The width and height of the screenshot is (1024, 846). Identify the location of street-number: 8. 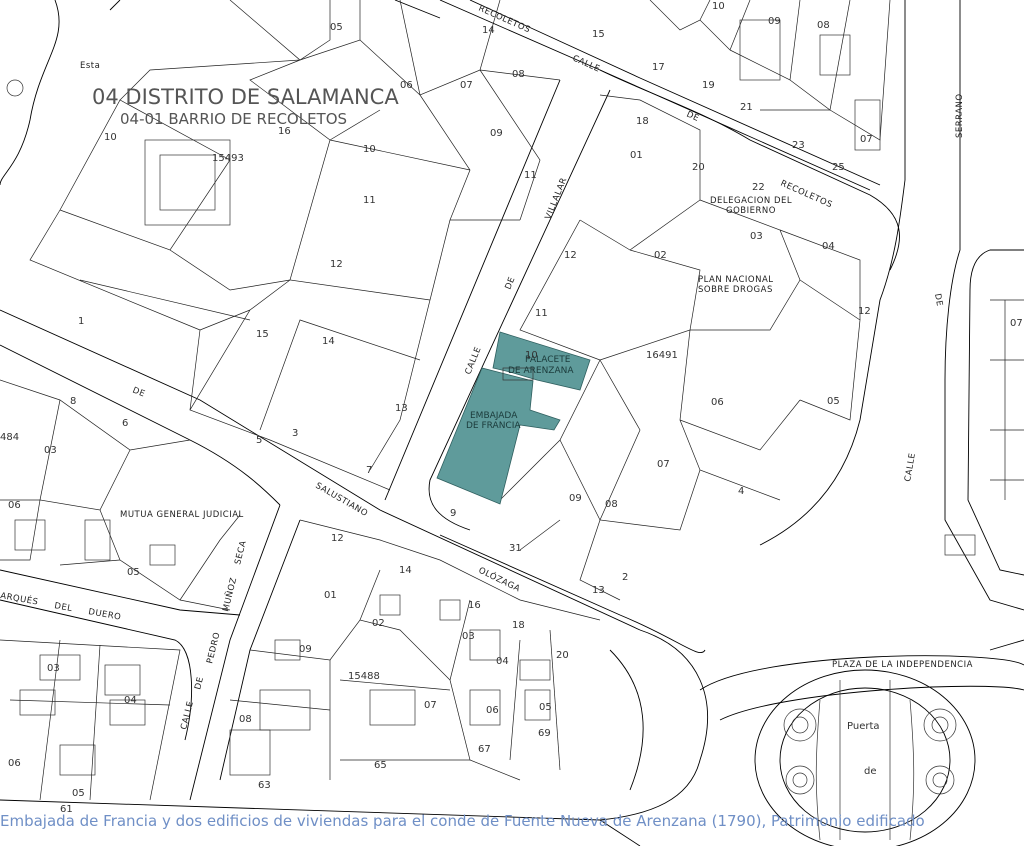
(73, 401).